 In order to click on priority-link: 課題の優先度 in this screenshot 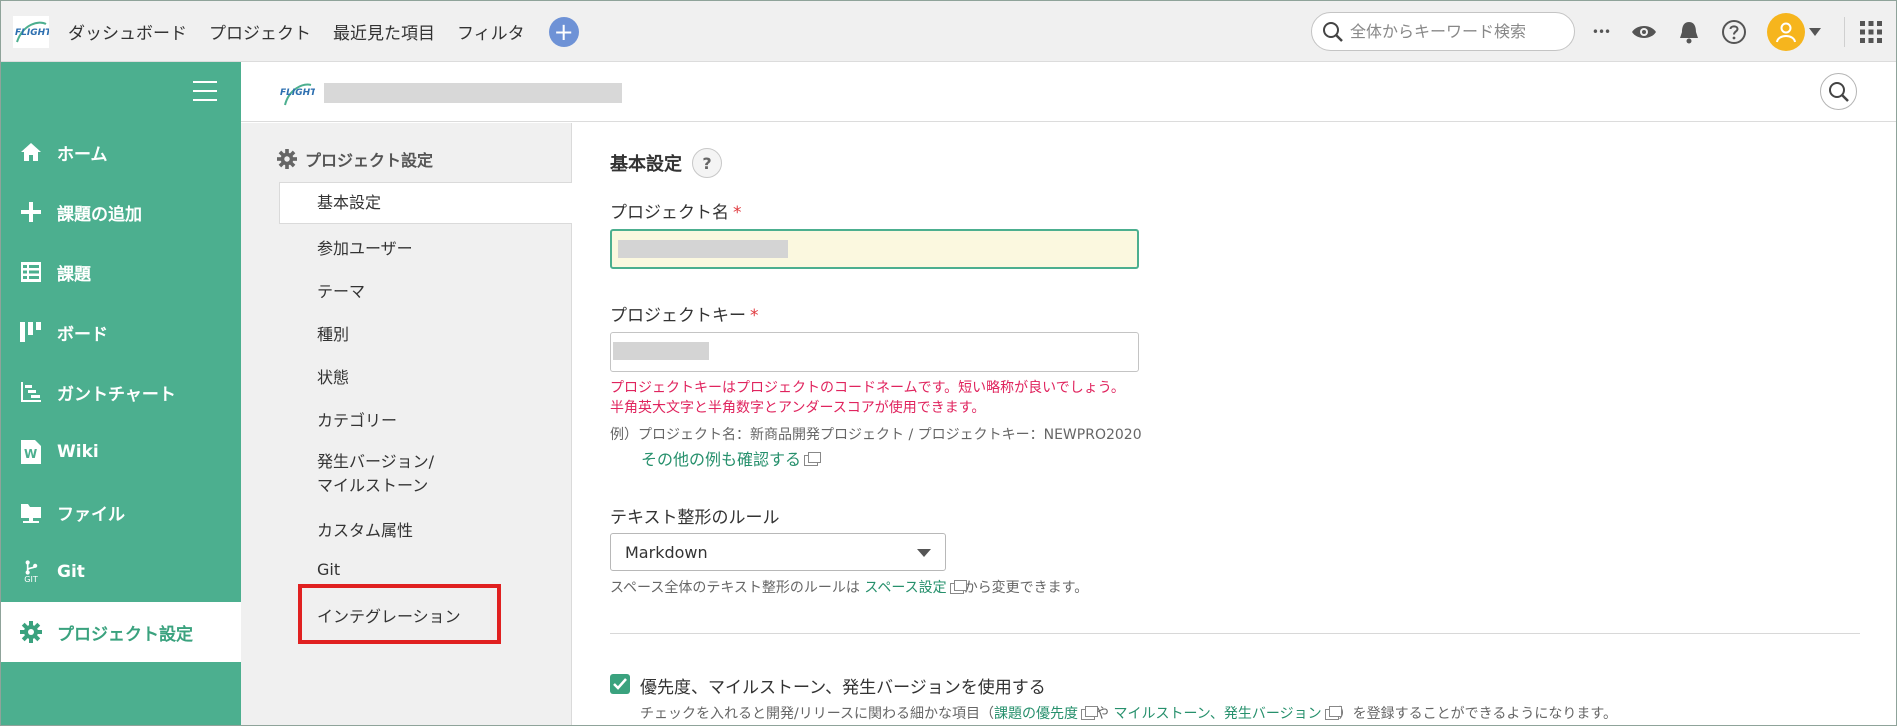, I will do `click(1036, 714)`.